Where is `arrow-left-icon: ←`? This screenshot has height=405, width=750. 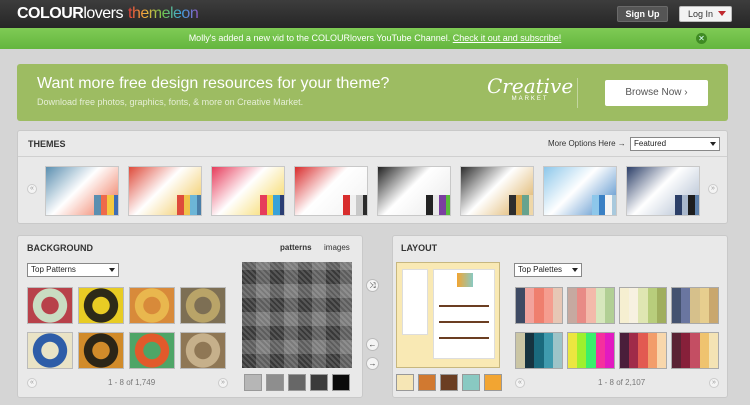 arrow-left-icon: ← is located at coordinates (372, 344).